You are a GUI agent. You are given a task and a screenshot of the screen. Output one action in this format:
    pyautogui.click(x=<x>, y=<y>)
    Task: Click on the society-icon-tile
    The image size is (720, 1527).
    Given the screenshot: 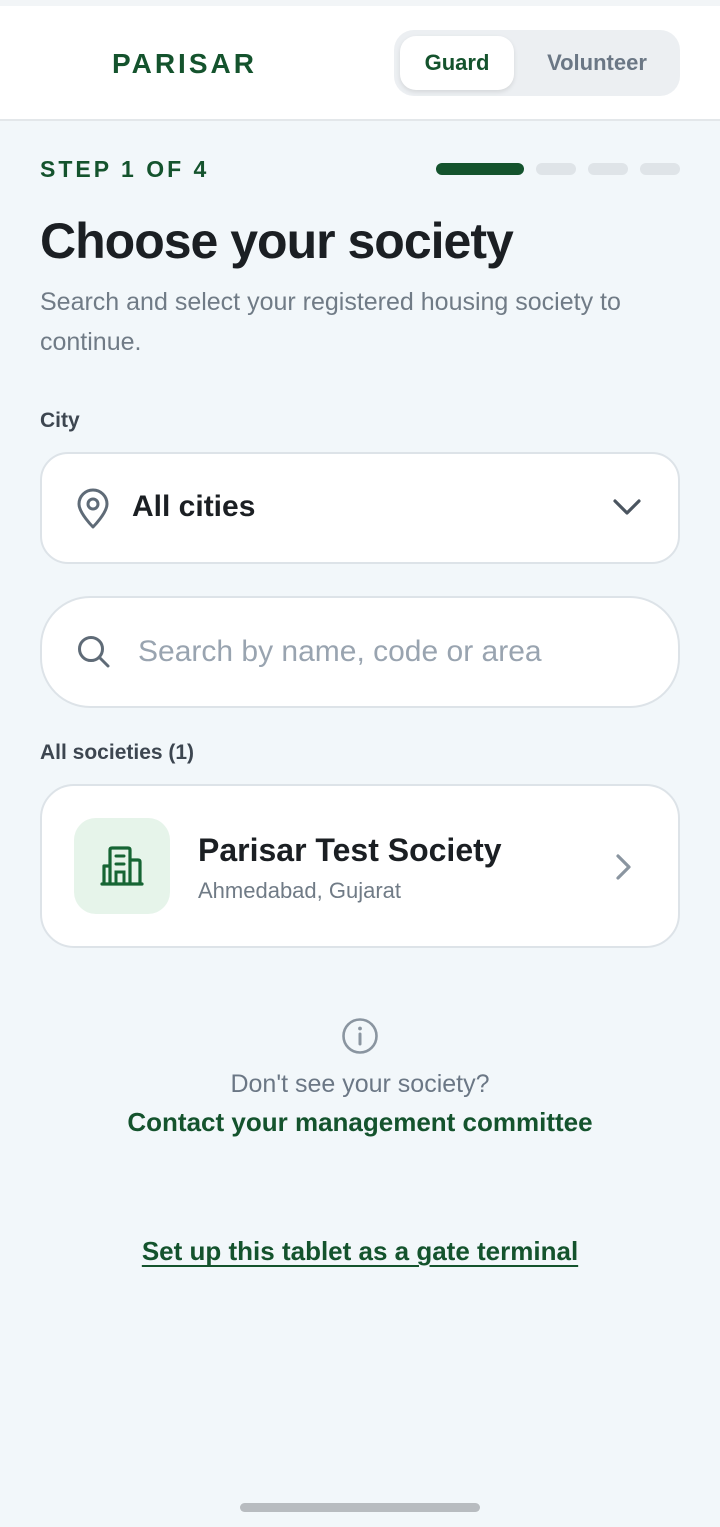 What is the action you would take?
    pyautogui.click(x=122, y=866)
    